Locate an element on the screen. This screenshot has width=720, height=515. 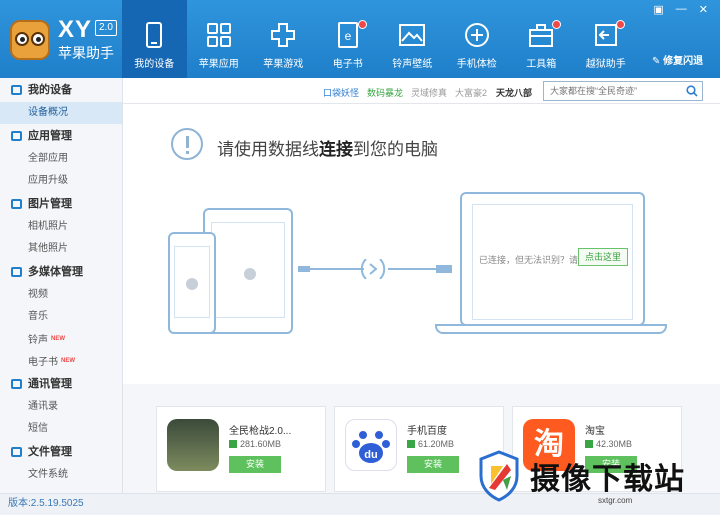
nav-my-device: 我的设备 is located at coordinates (154, 39).